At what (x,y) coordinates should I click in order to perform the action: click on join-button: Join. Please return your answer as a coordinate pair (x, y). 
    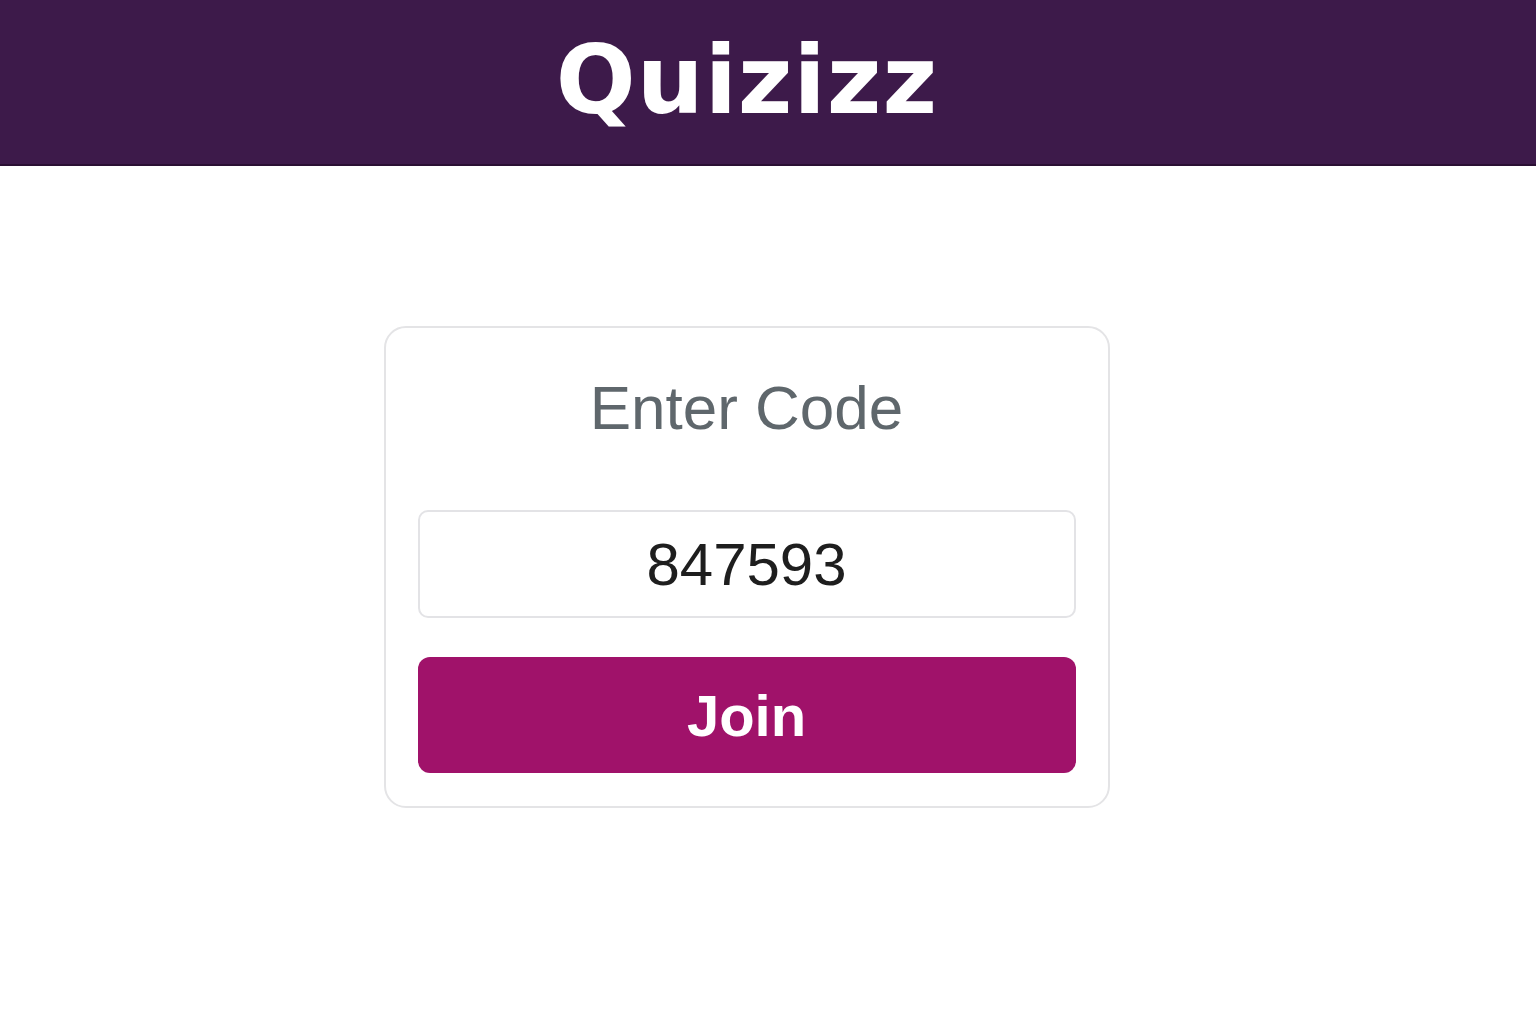
    Looking at the image, I should click on (746, 715).